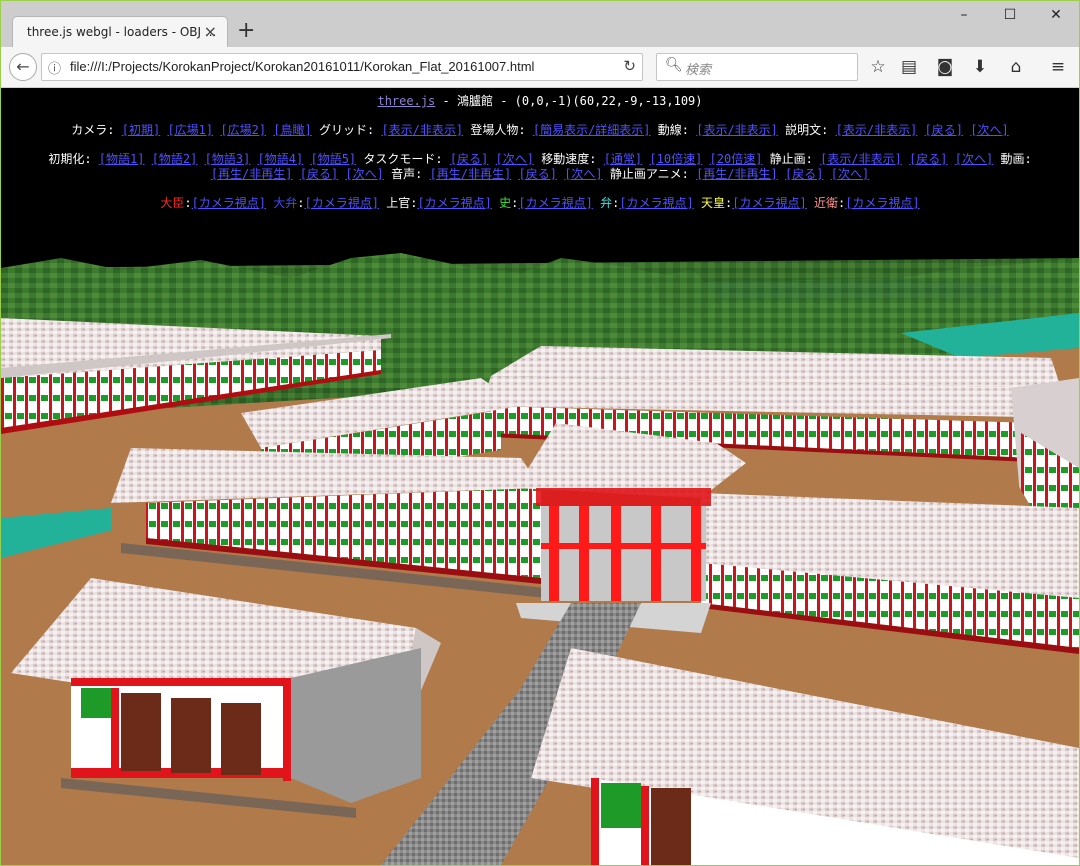  I want to click on story3-link: [物語3], so click(228, 159).